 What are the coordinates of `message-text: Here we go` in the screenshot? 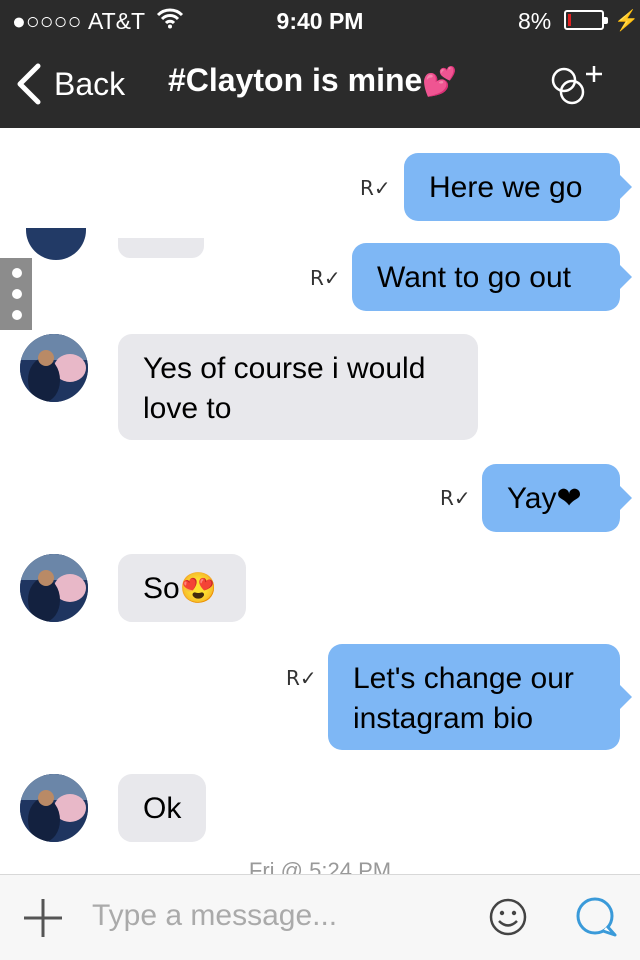 It's located at (506, 187).